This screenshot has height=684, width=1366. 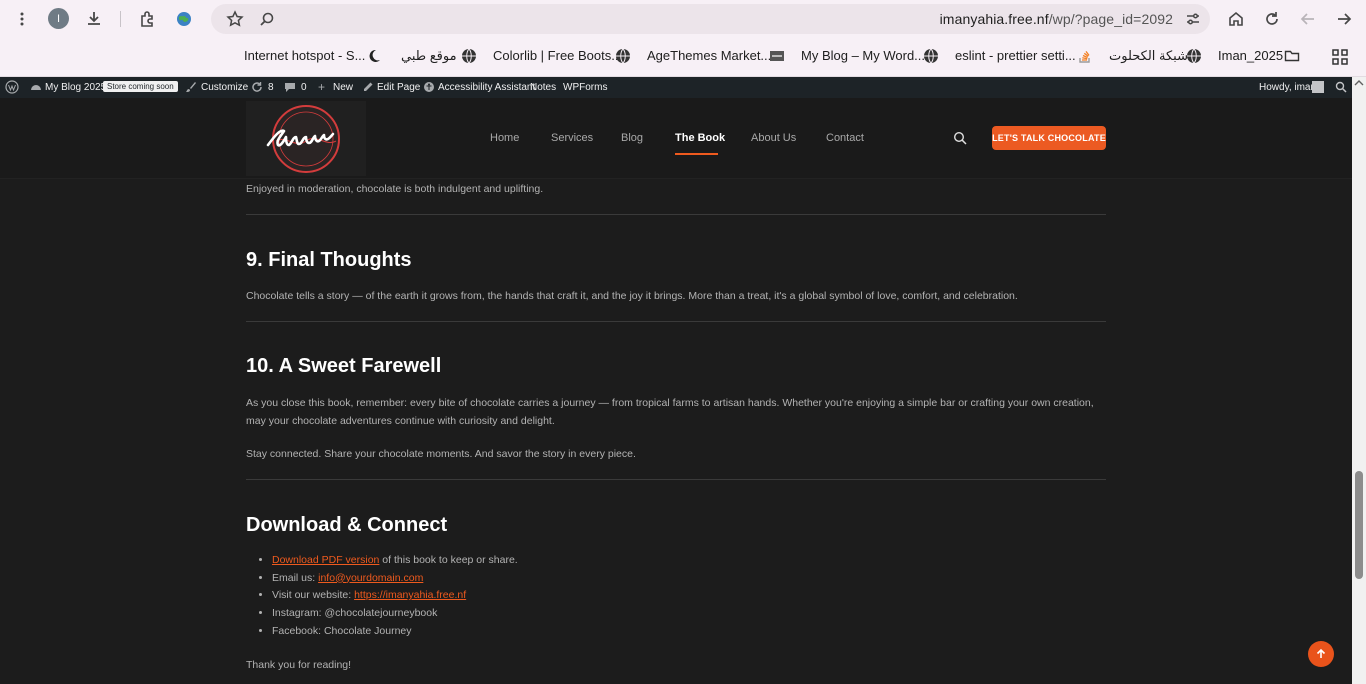 What do you see at coordinates (1308, 19) in the screenshot?
I see `forward-arrow-icon` at bounding box center [1308, 19].